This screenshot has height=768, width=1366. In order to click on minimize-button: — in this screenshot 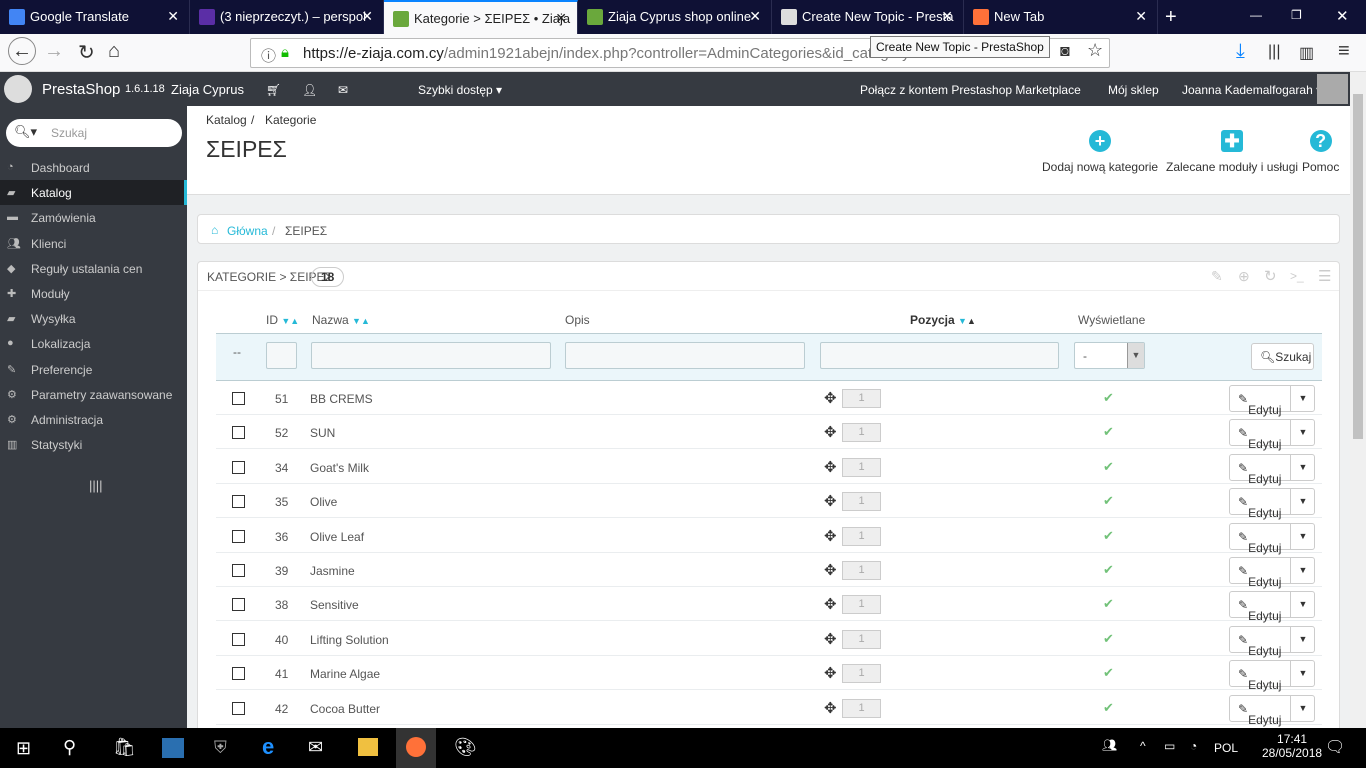, I will do `click(1256, 15)`.